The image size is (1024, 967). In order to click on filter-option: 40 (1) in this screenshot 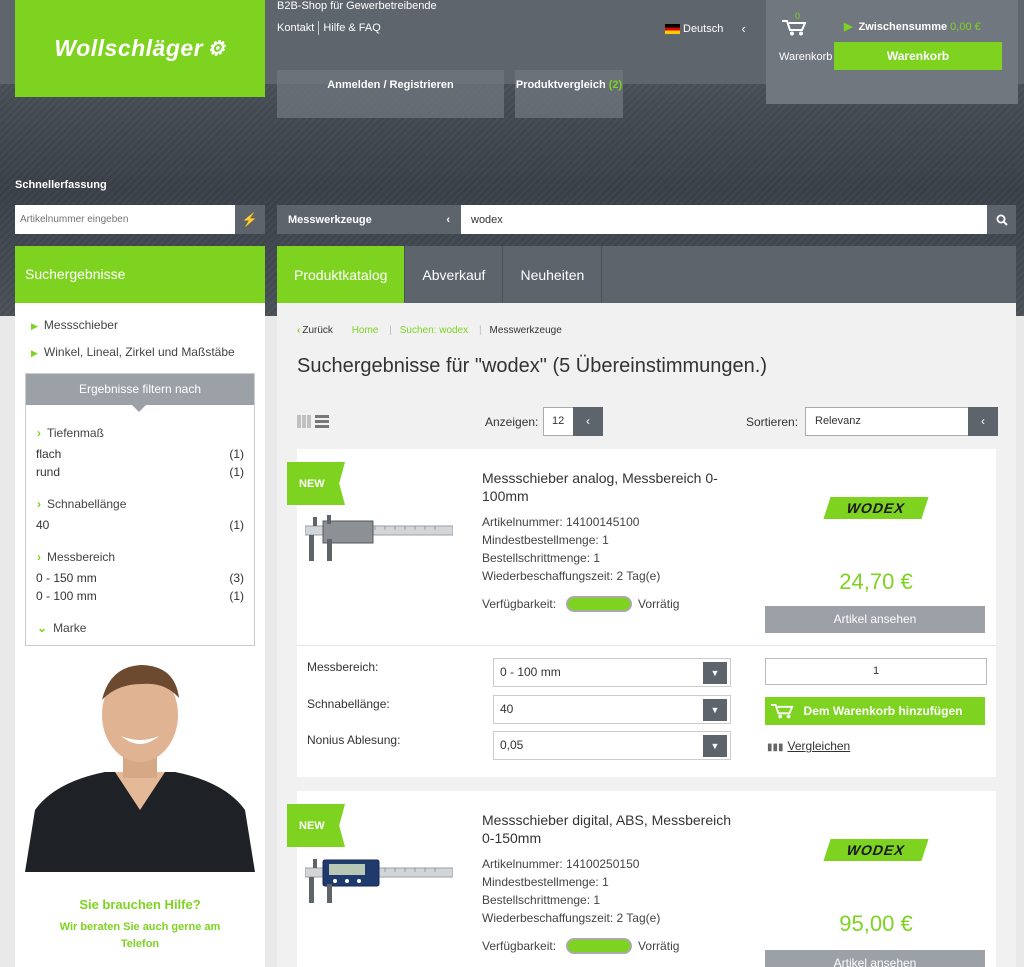, I will do `click(140, 525)`.